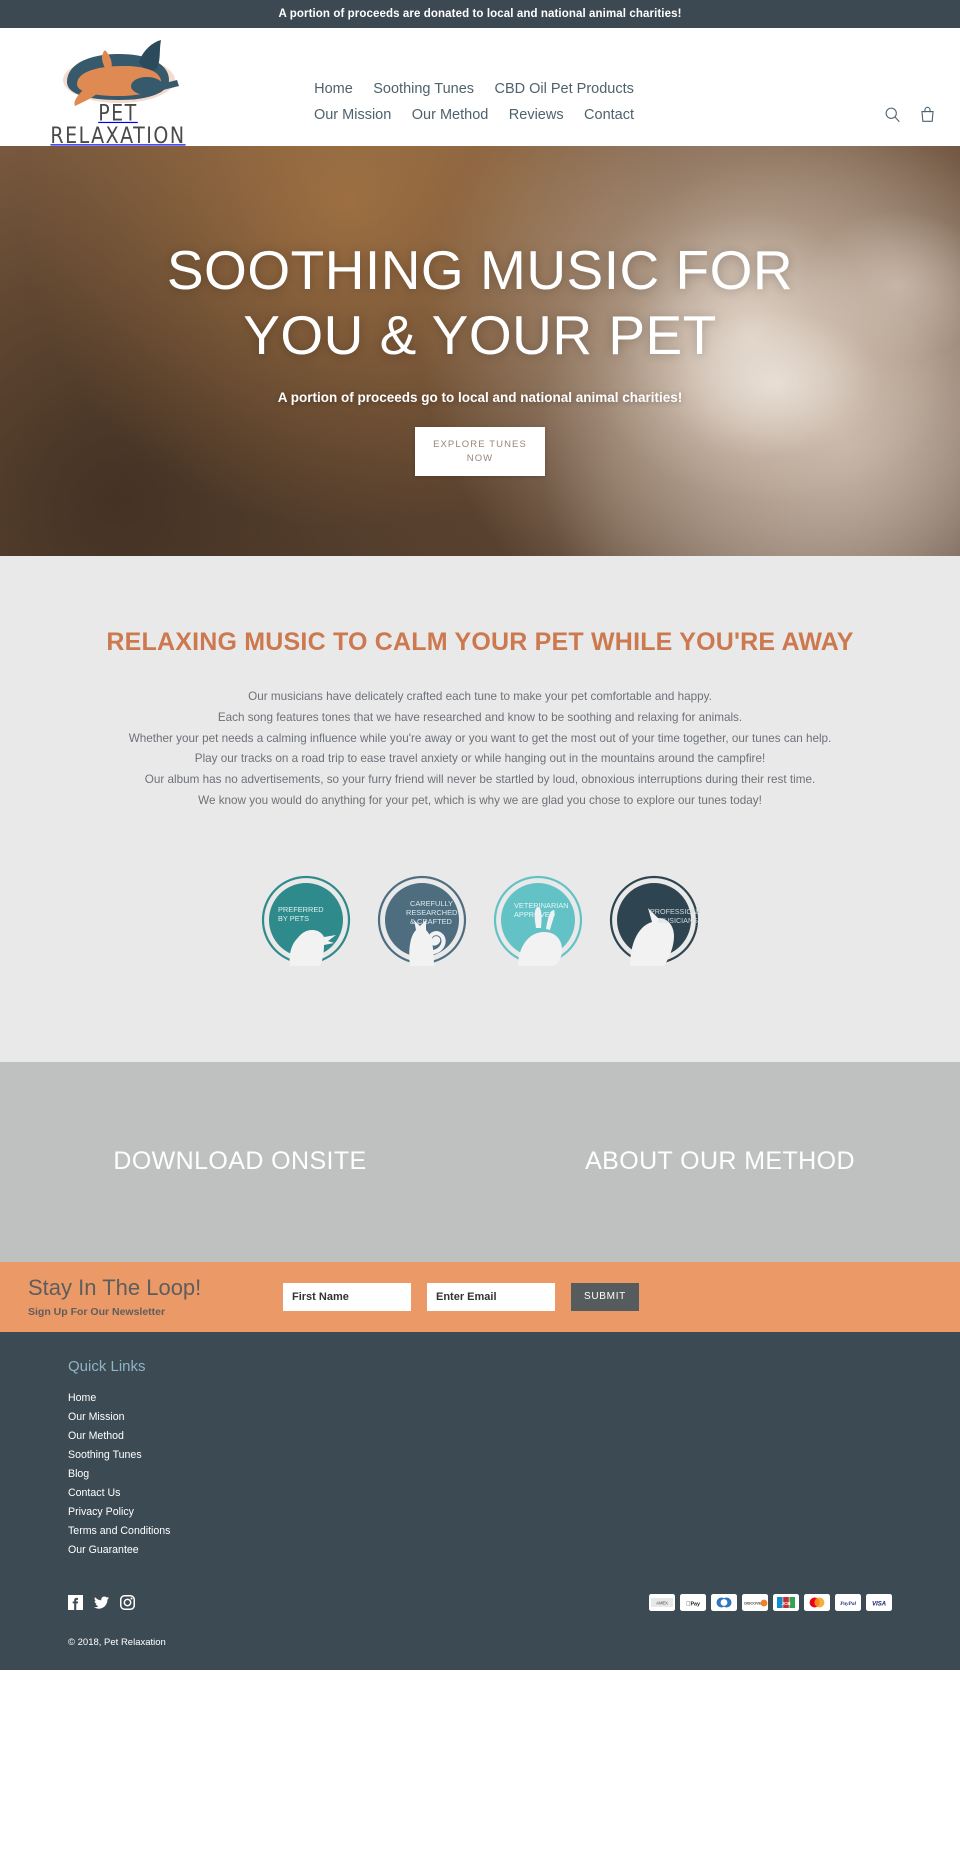 Image resolution: width=960 pixels, height=1875 pixels. I want to click on badge-preferred-by-pets: PREFERRED BY PETS, so click(306, 920).